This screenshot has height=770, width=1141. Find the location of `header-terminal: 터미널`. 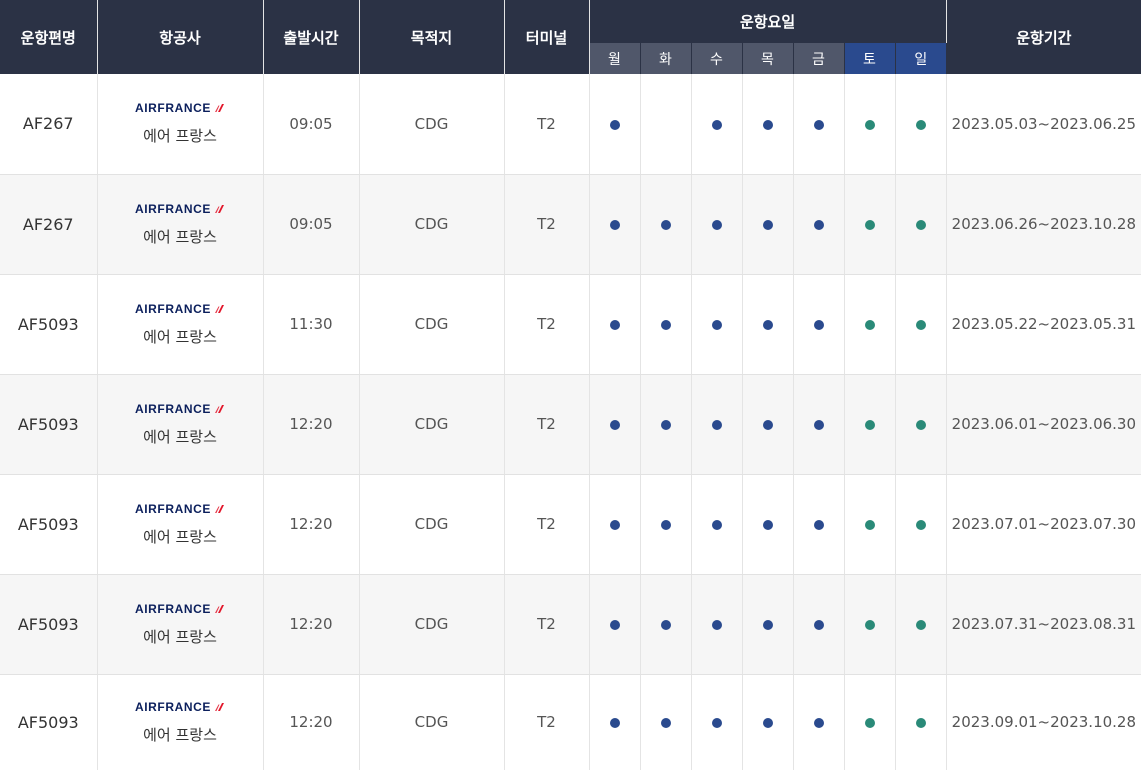

header-terminal: 터미널 is located at coordinates (547, 37).